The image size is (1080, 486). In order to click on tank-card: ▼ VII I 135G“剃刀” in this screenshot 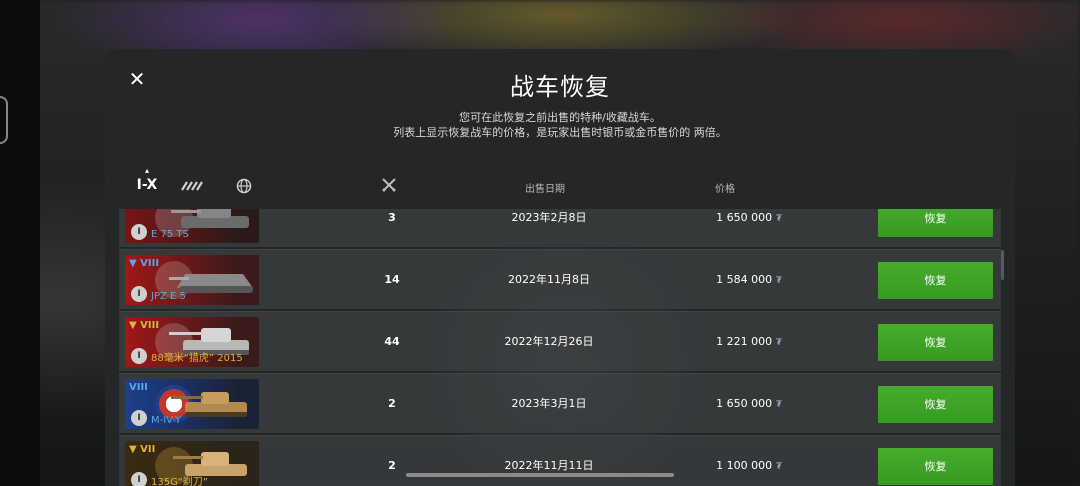, I will do `click(192, 463)`.